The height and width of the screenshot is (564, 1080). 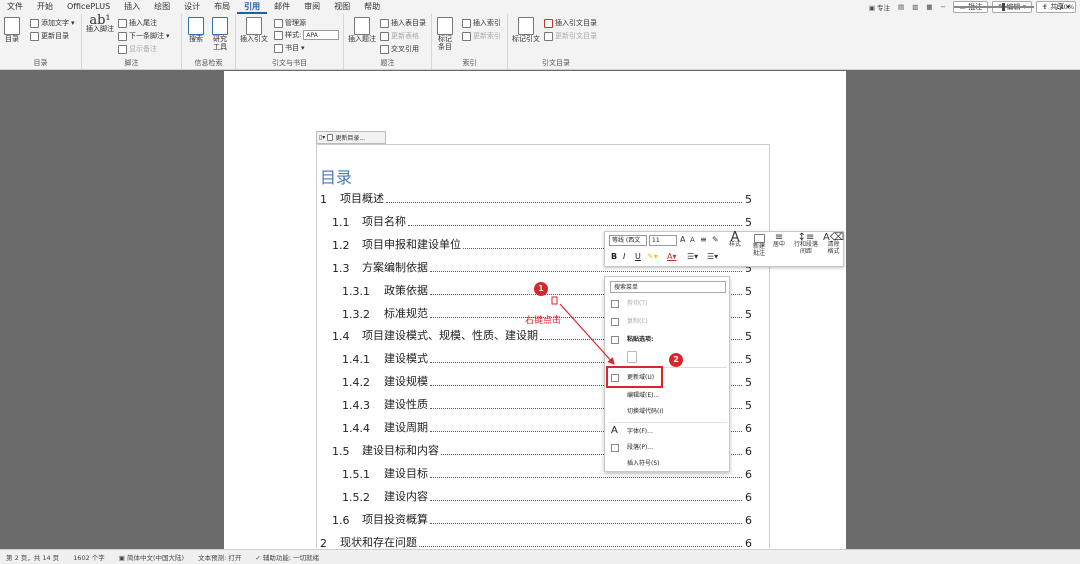 I want to click on zoom-slider, so click(x=993, y=7).